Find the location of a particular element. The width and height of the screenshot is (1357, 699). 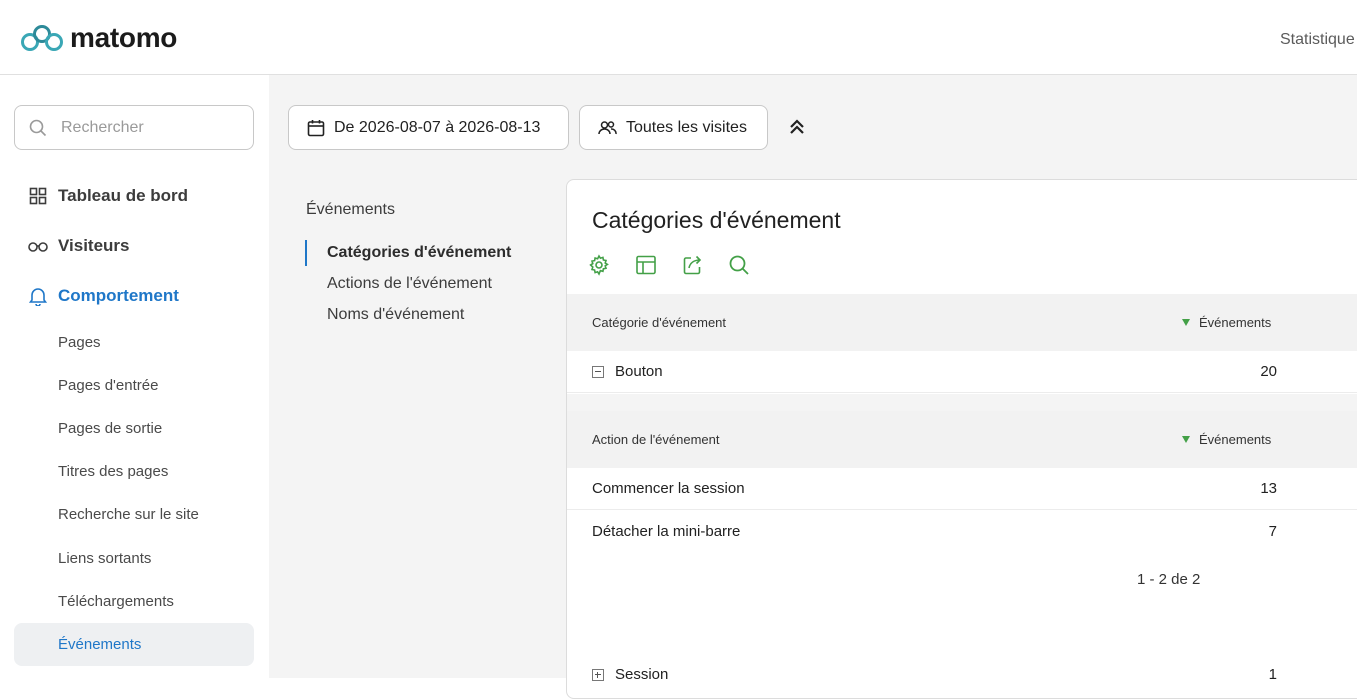

subtable-header: Action de l'événement Événements is located at coordinates (962, 439).